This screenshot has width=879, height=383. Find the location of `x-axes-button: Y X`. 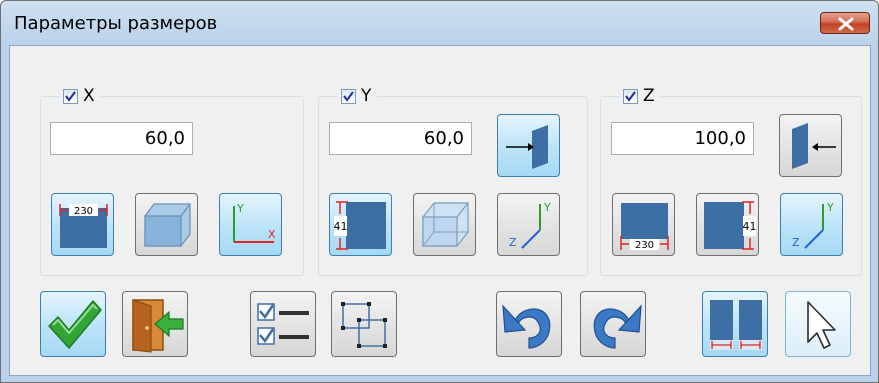

x-axes-button: Y X is located at coordinates (250, 224).